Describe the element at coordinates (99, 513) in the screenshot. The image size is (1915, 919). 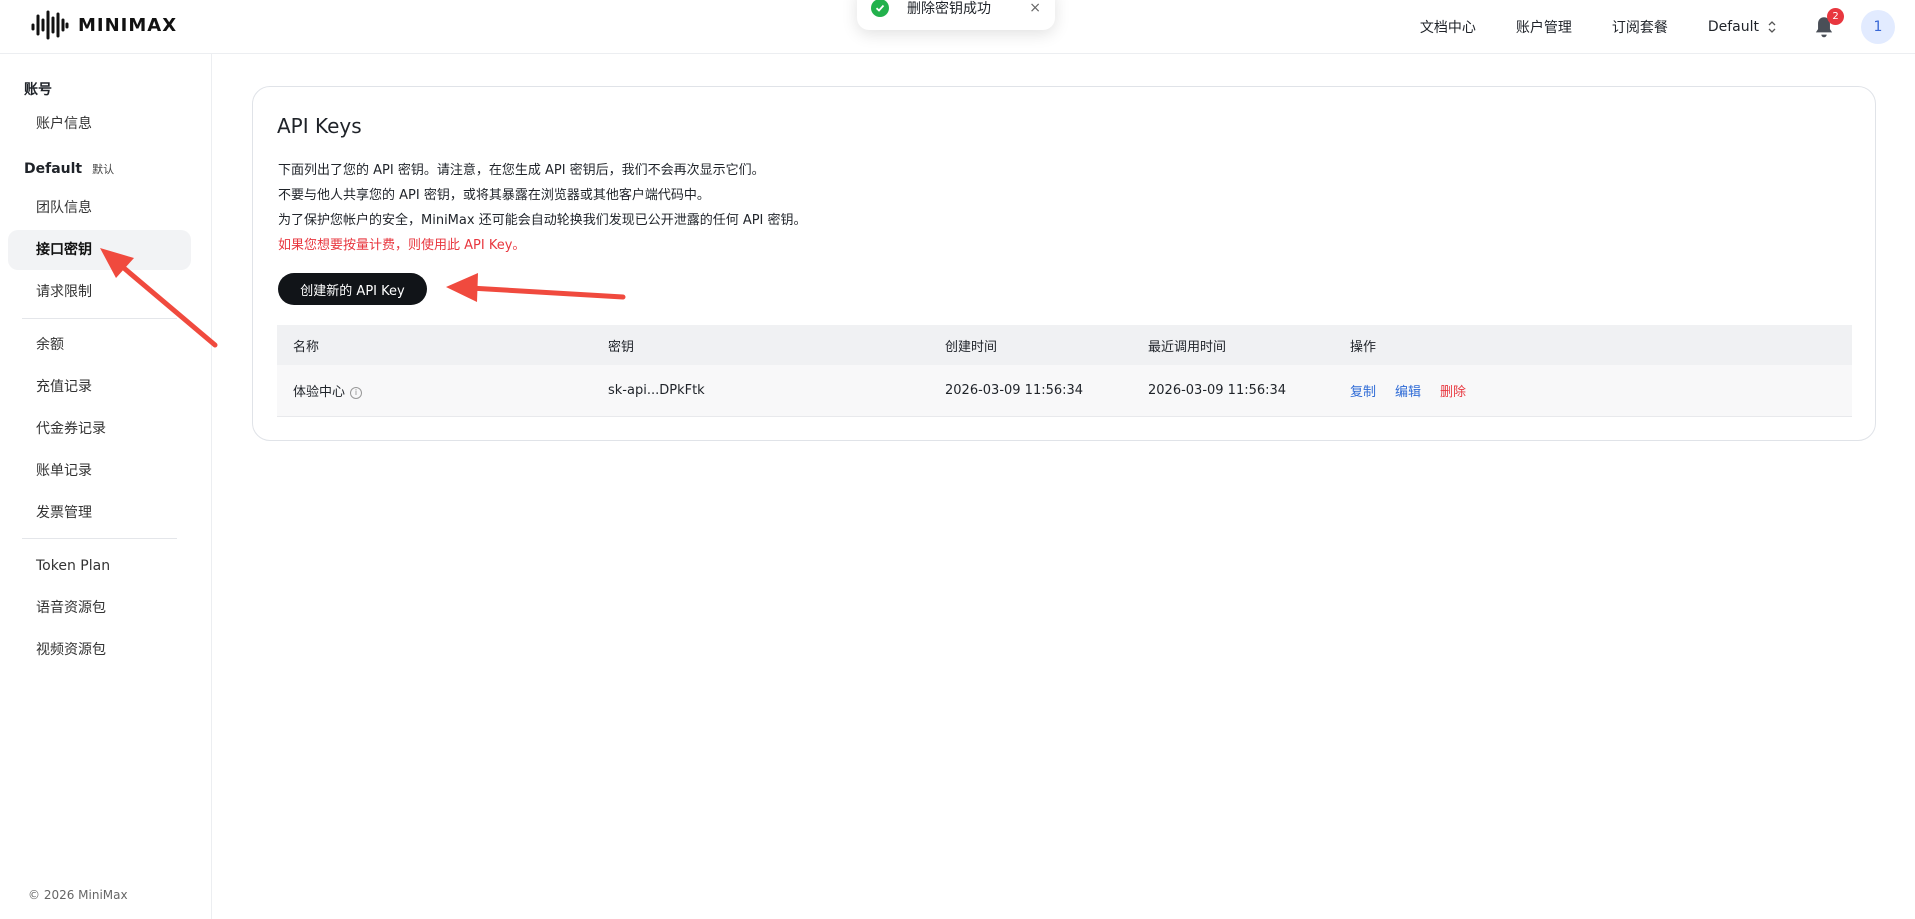
I see `sidebar-item-invoices: 发票管理` at that location.